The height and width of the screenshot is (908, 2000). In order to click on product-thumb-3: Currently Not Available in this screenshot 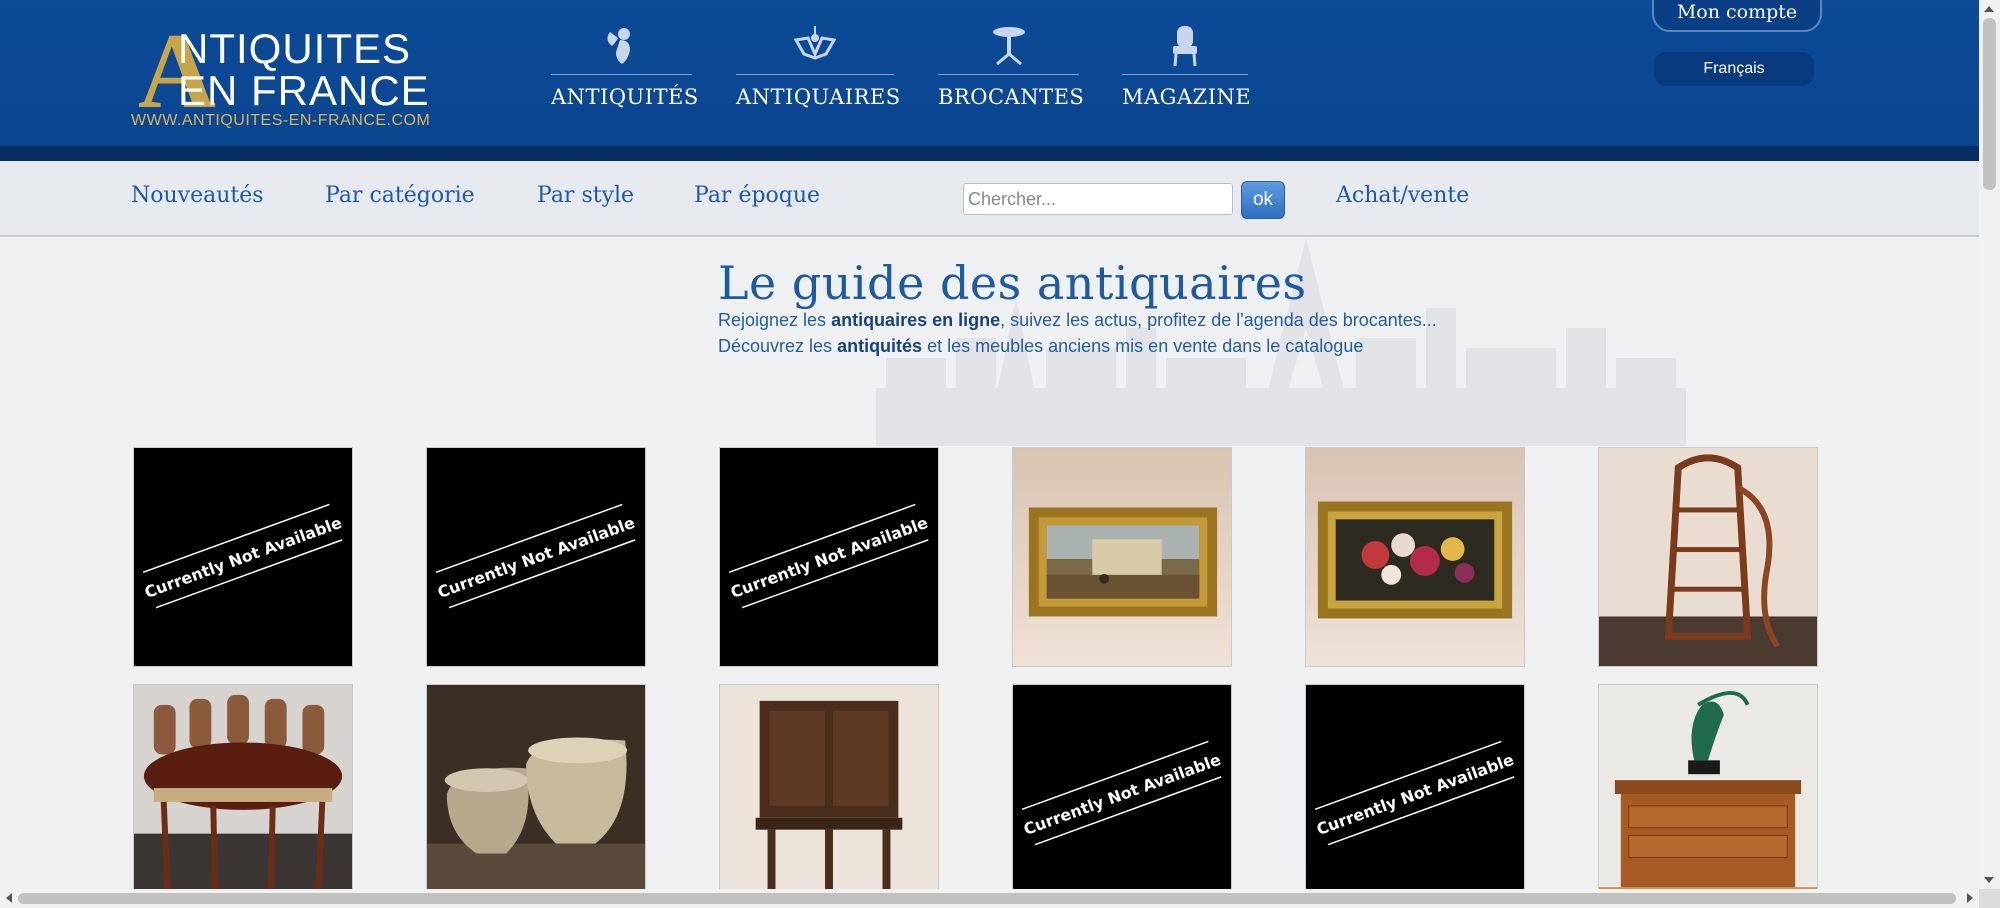, I will do `click(829, 557)`.